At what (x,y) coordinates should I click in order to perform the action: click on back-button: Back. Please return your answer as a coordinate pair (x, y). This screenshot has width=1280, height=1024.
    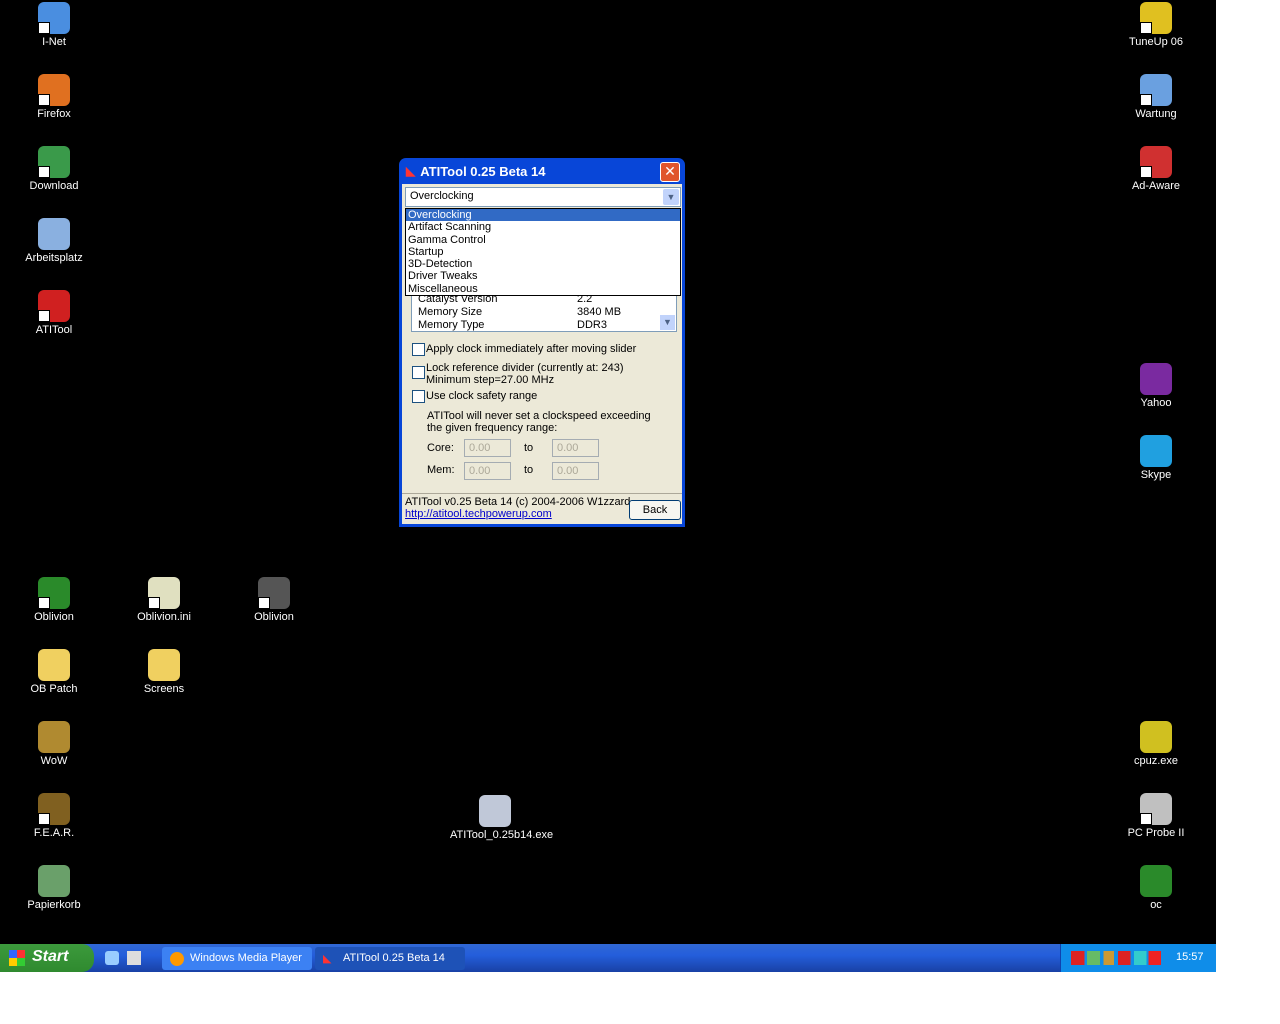
    Looking at the image, I should click on (655, 510).